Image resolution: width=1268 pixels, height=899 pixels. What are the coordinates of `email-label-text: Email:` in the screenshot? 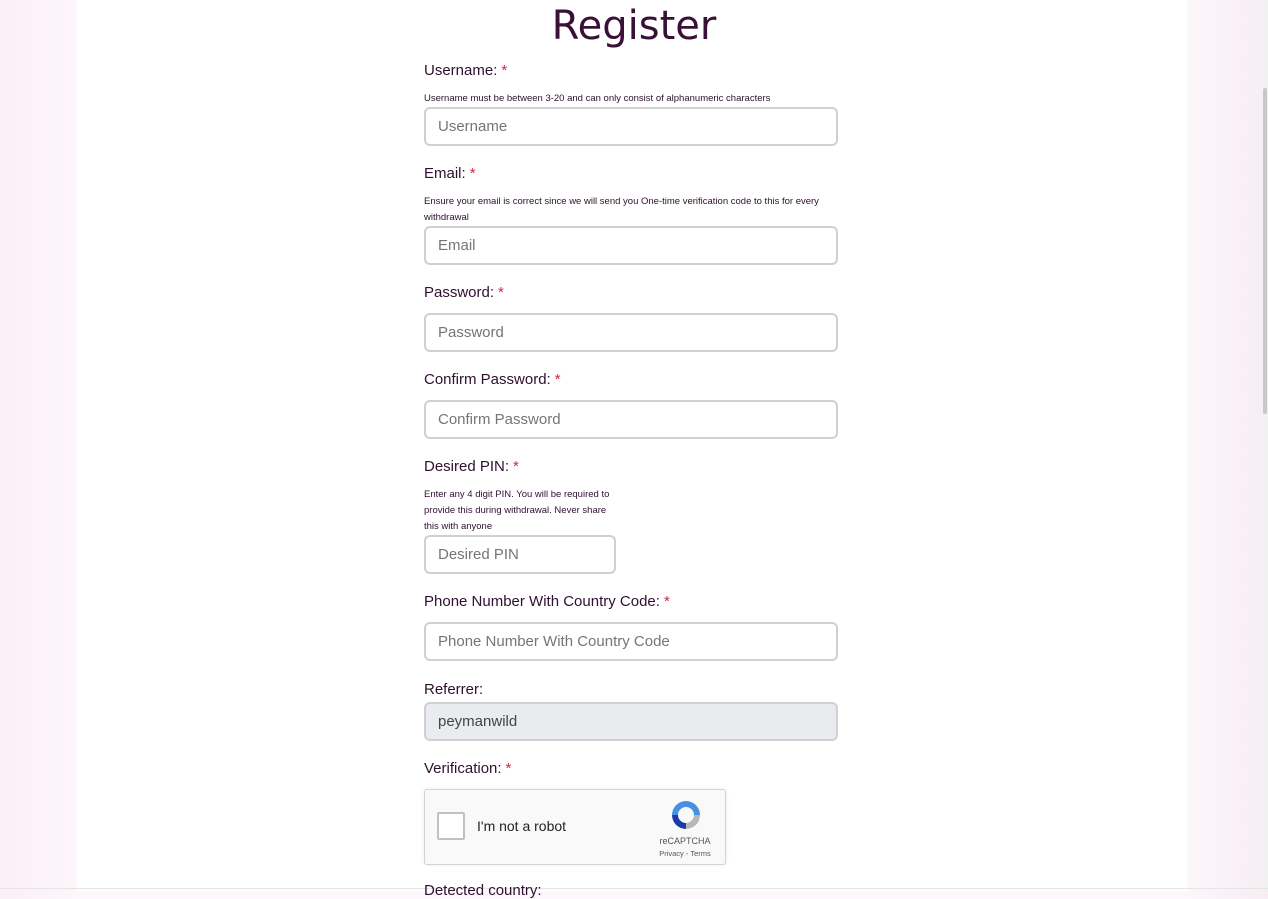 It's located at (445, 173).